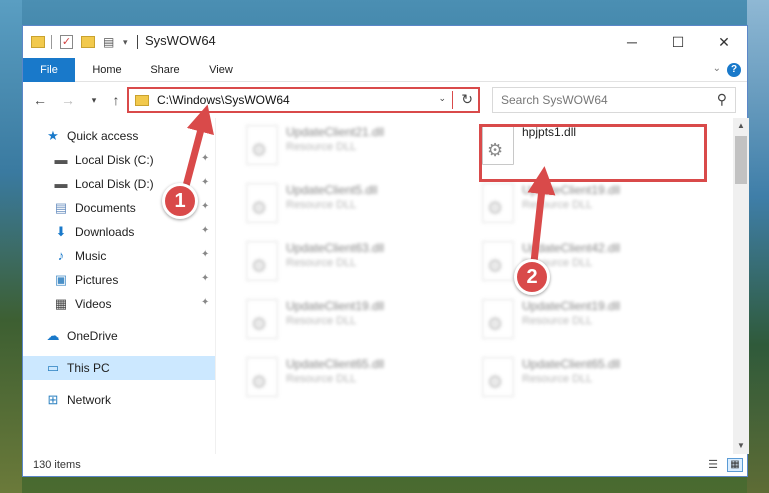 Image resolution: width=769 pixels, height=493 pixels. I want to click on sidebar-item-label: Pictures, so click(97, 280).